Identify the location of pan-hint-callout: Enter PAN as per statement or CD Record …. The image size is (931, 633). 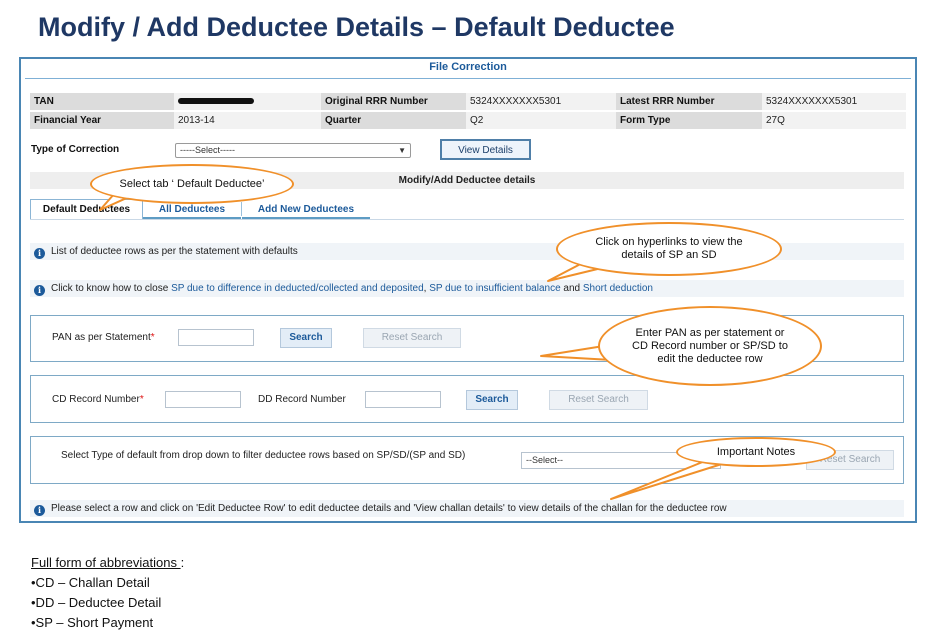
(710, 346).